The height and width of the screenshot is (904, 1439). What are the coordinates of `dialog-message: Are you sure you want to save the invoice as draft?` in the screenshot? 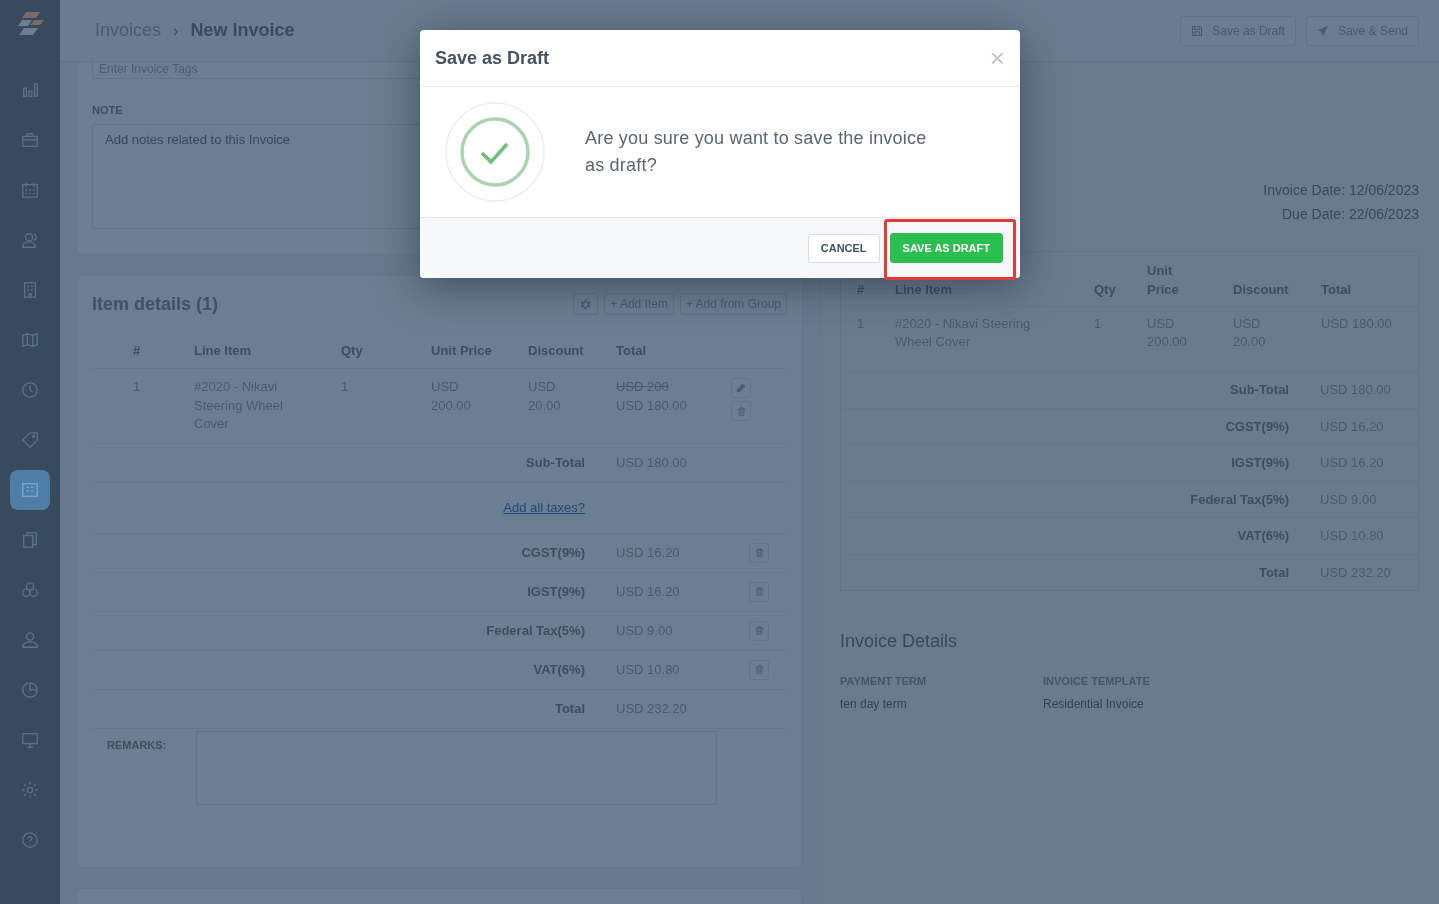 It's located at (756, 152).